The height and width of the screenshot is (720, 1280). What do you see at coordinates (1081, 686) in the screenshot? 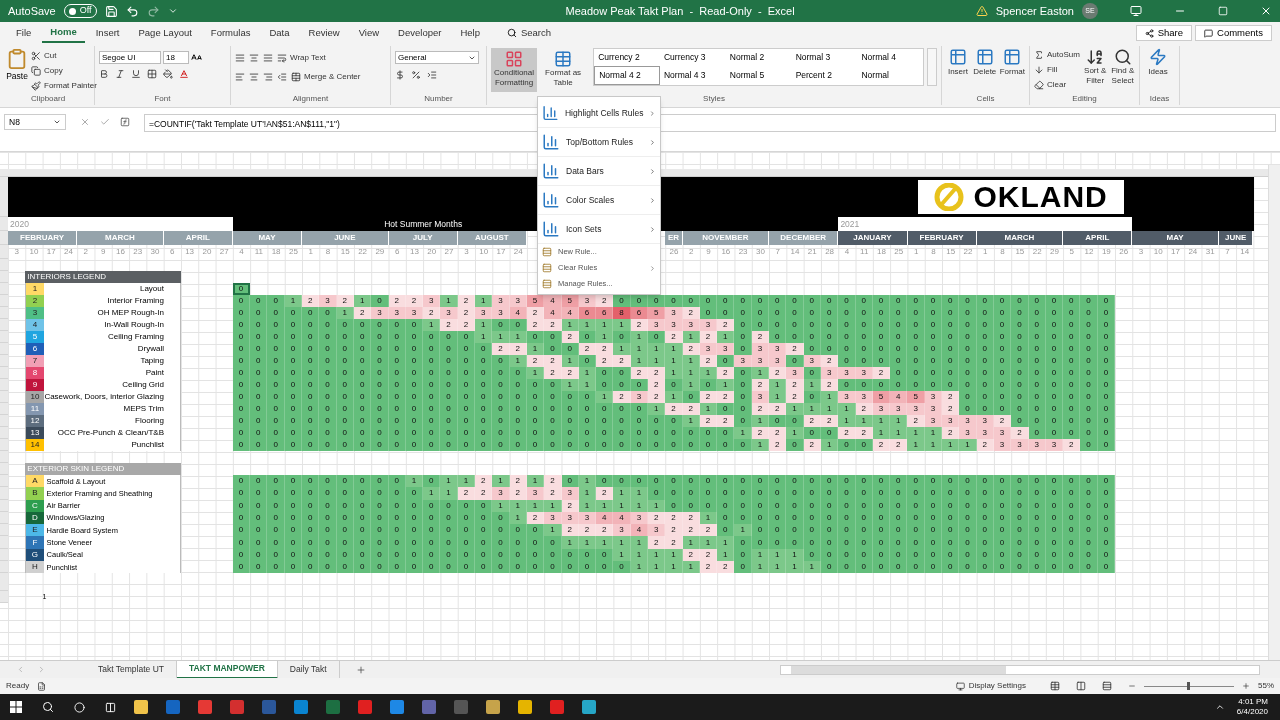
I see `page-layout-icon` at bounding box center [1081, 686].